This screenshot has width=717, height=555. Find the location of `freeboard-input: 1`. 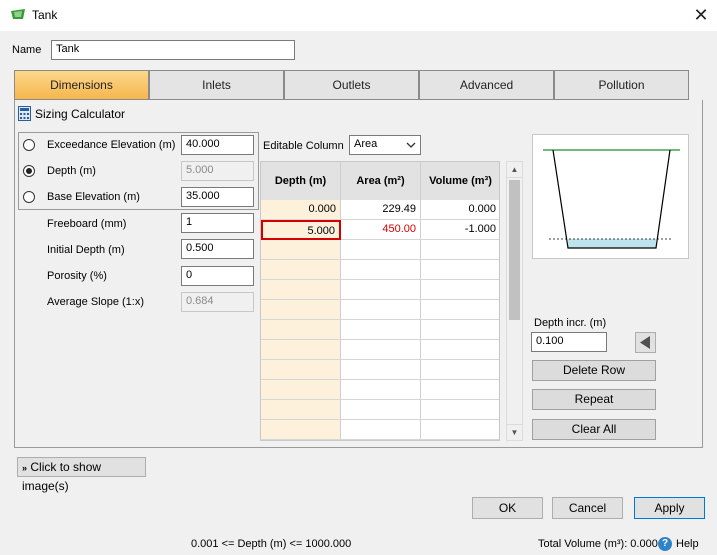

freeboard-input: 1 is located at coordinates (217, 223).